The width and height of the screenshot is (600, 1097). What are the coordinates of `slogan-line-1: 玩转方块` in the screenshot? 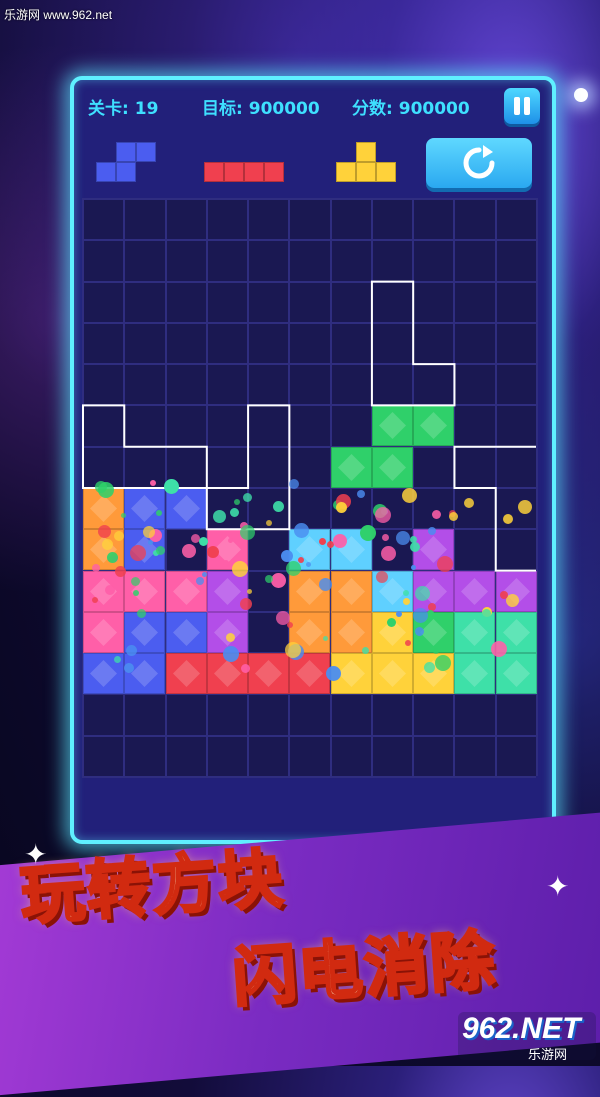 It's located at (153, 887).